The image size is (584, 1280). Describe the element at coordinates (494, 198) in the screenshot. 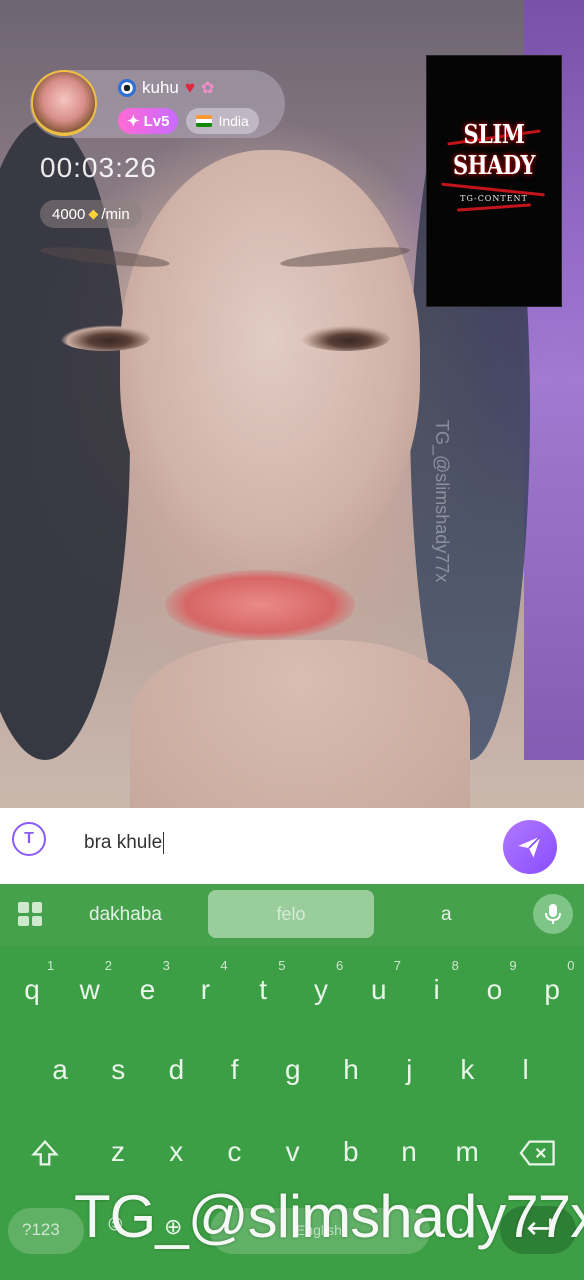

I see `slim-shady-subtitle: TG-CONTENT` at that location.